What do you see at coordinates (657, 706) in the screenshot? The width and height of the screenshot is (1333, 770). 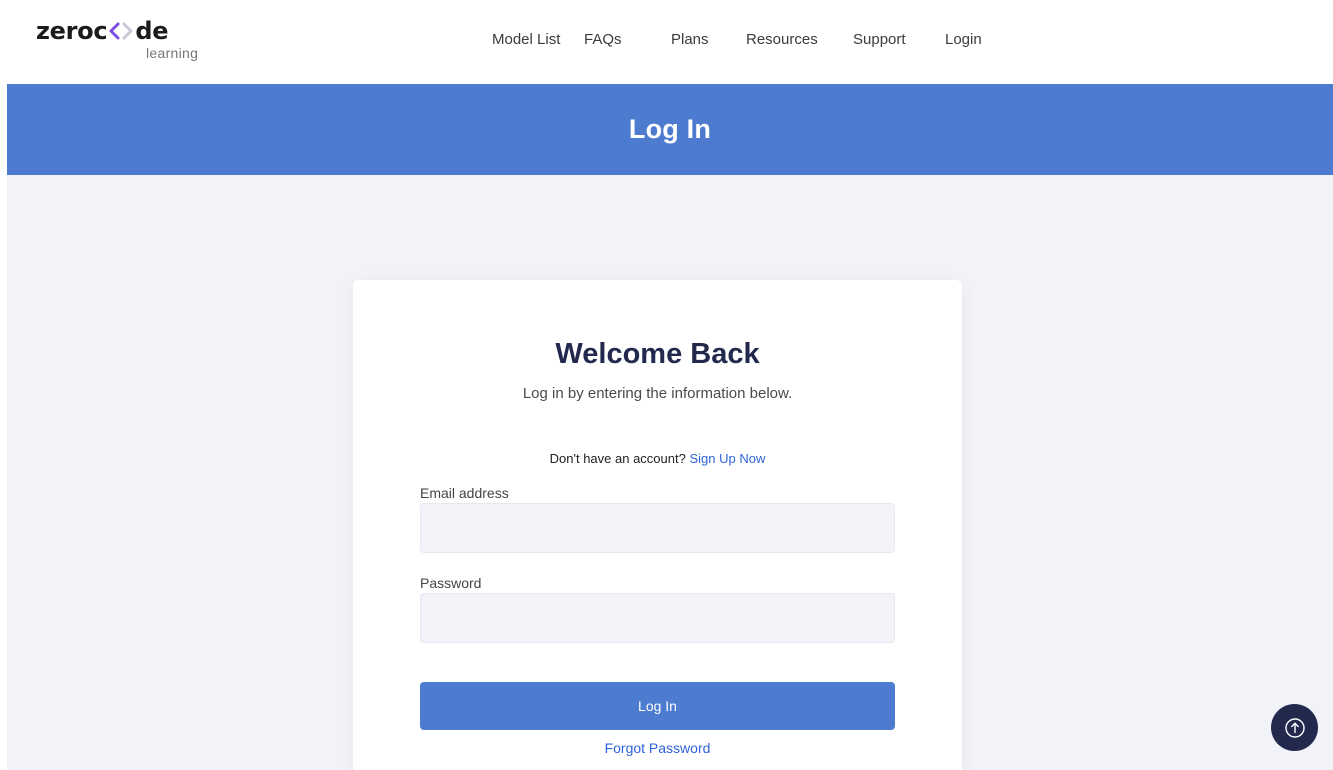 I see `login-button: Log In` at bounding box center [657, 706].